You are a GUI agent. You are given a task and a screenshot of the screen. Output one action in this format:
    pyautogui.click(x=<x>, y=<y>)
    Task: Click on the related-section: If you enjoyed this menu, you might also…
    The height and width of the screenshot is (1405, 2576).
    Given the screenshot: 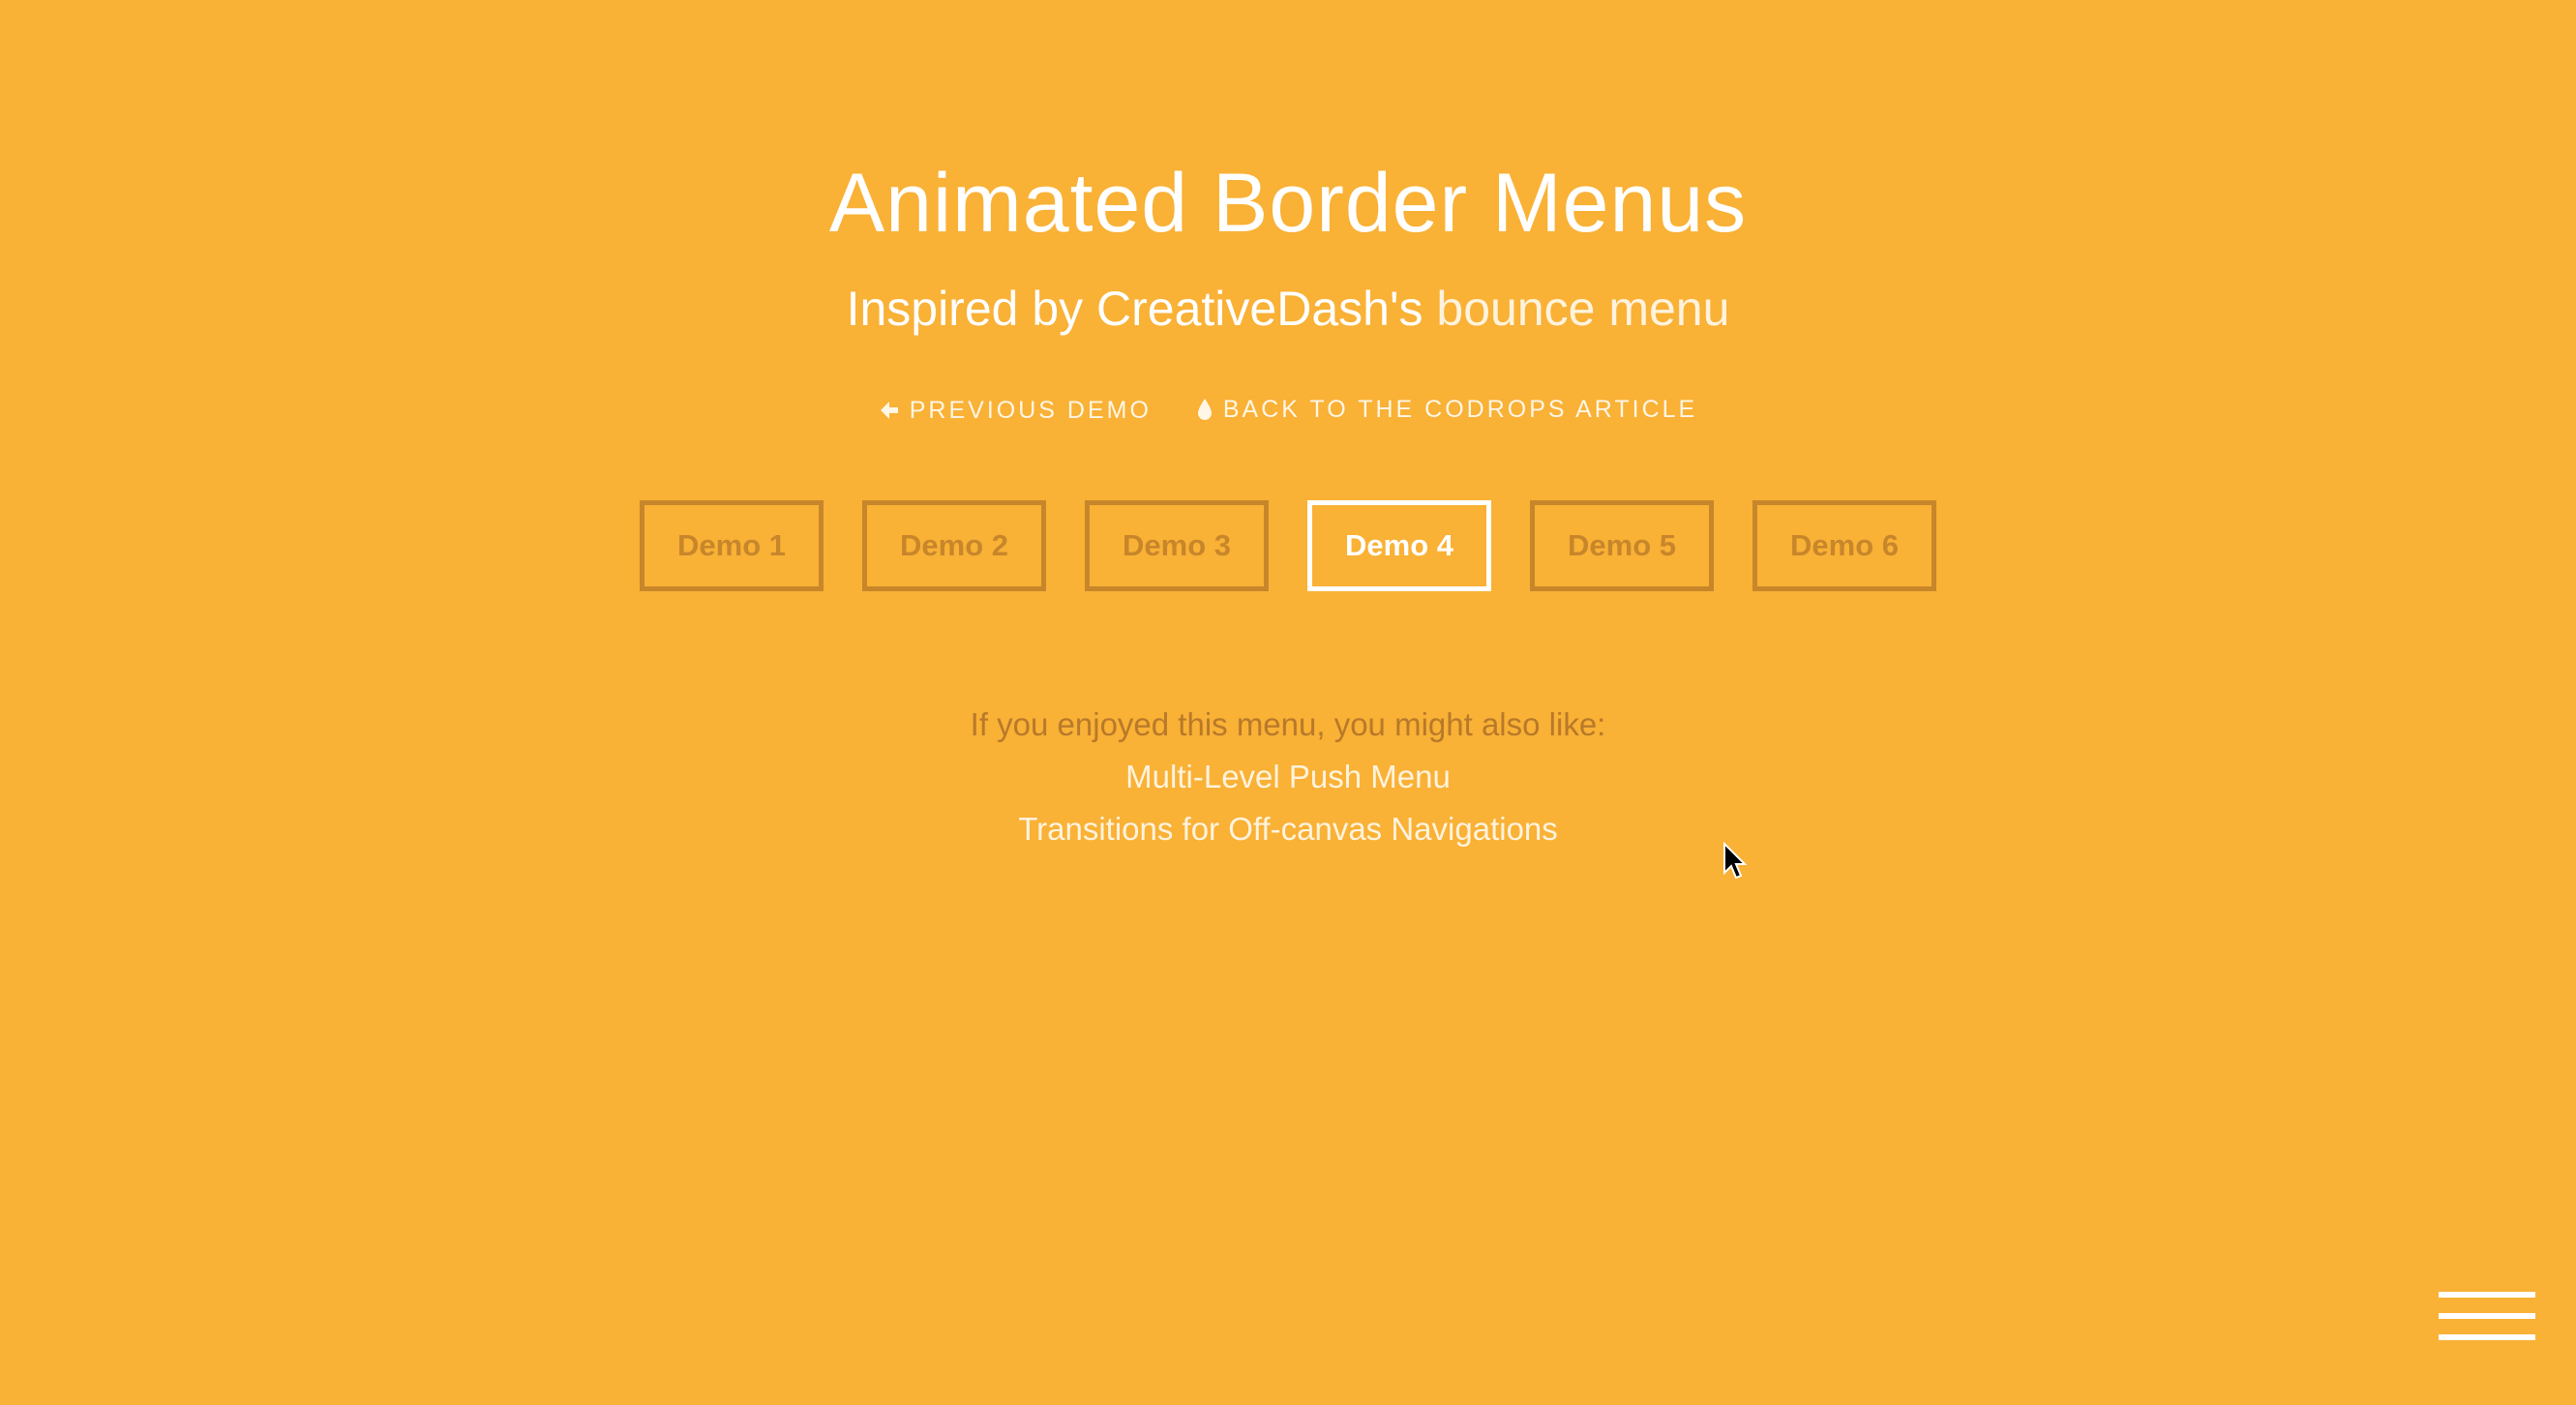 What is the action you would take?
    pyautogui.click(x=1288, y=777)
    